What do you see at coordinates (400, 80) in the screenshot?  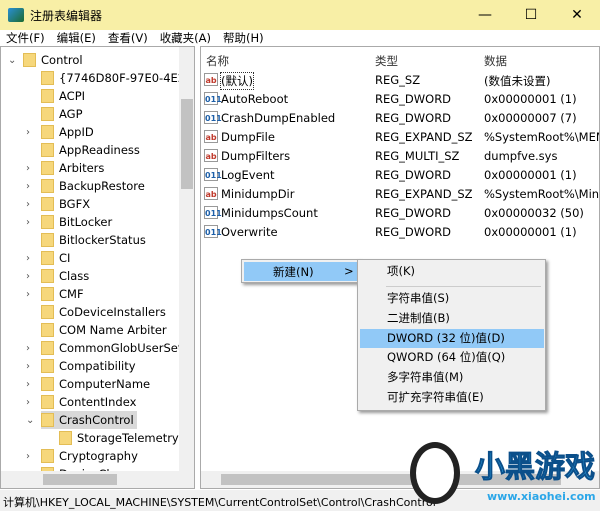 I see `list-row: ab (默认) REG_SZ (数值未设置)` at bounding box center [400, 80].